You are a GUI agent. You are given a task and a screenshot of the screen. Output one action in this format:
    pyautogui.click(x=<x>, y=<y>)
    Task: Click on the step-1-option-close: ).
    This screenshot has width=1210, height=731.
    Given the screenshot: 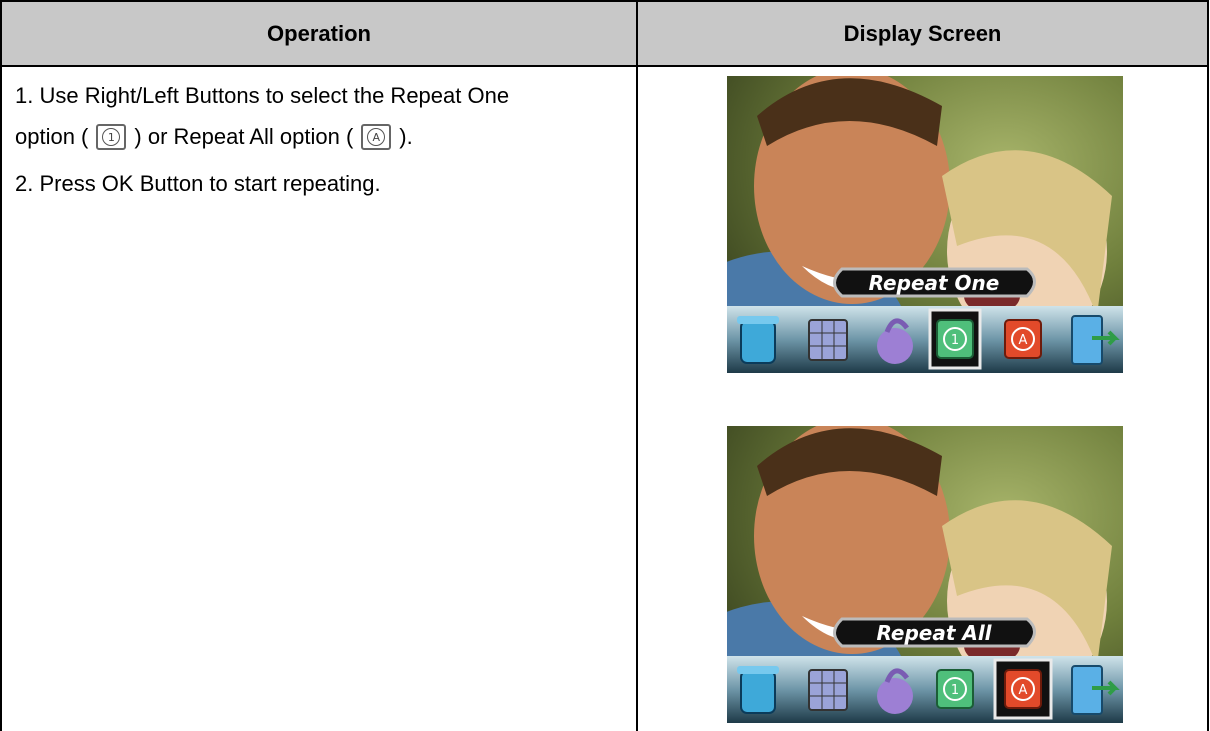 What is the action you would take?
    pyautogui.click(x=406, y=136)
    